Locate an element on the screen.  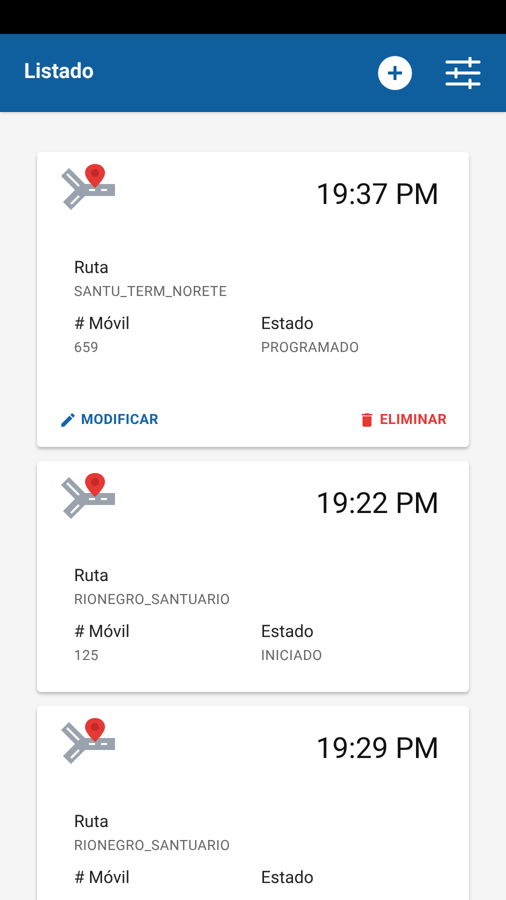
field-value: SANTU_TERM_NORETE is located at coordinates (151, 292).